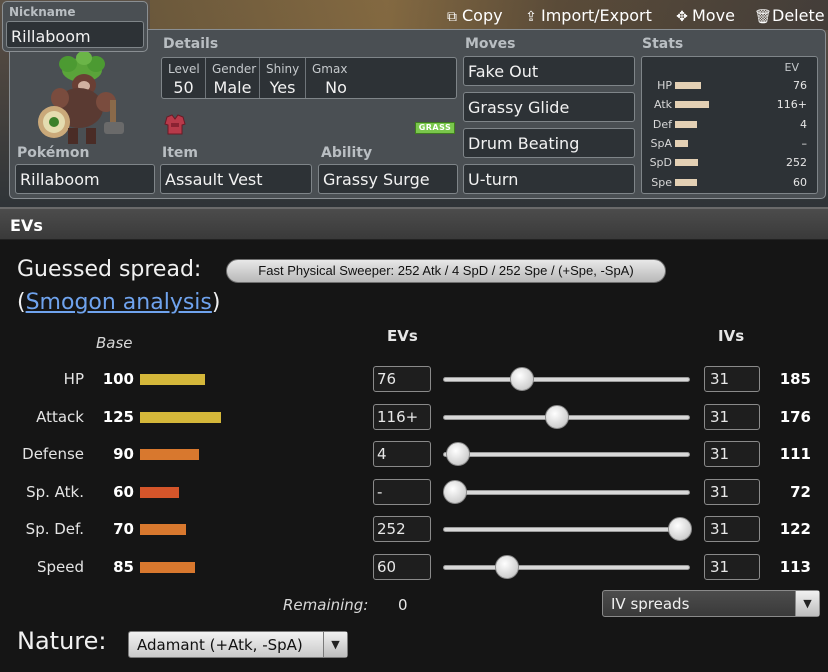 Image resolution: width=828 pixels, height=672 pixels. What do you see at coordinates (795, 417) in the screenshot?
I see `stat-total: 176` at bounding box center [795, 417].